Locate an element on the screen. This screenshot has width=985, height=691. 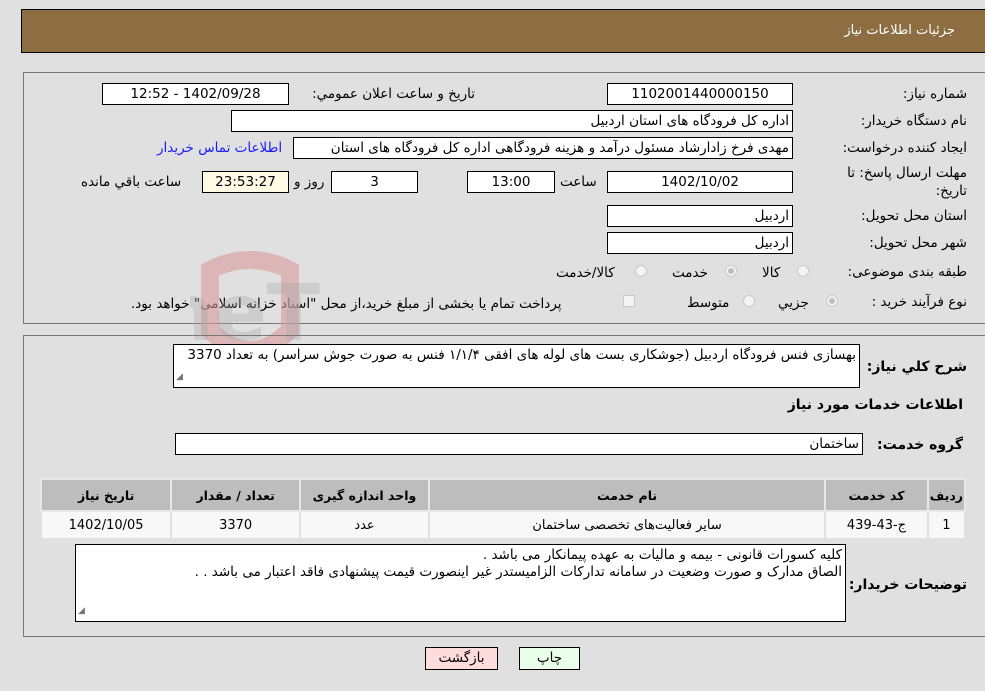
category-label: طبقه بندی موضوعی: is located at coordinates (907, 272).